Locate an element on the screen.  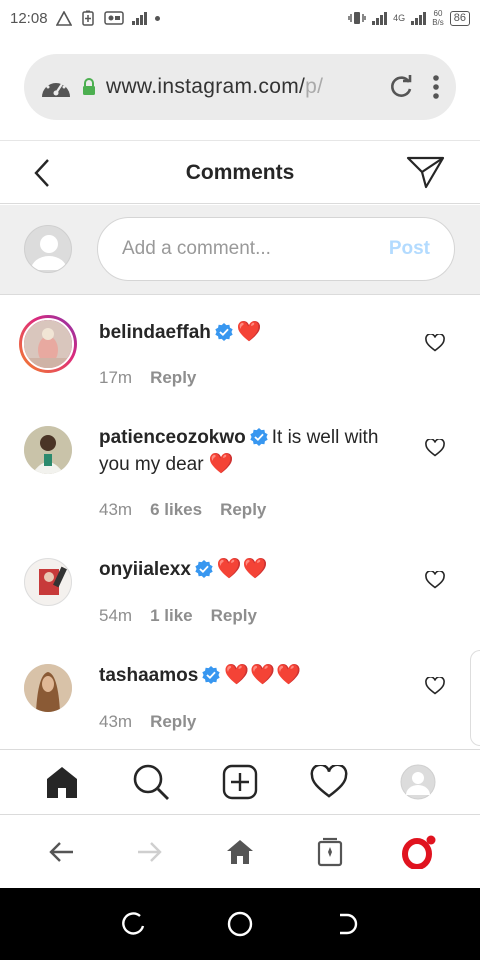
comment-meta: 54m 1 like Reply is located at coordinates (178, 616).